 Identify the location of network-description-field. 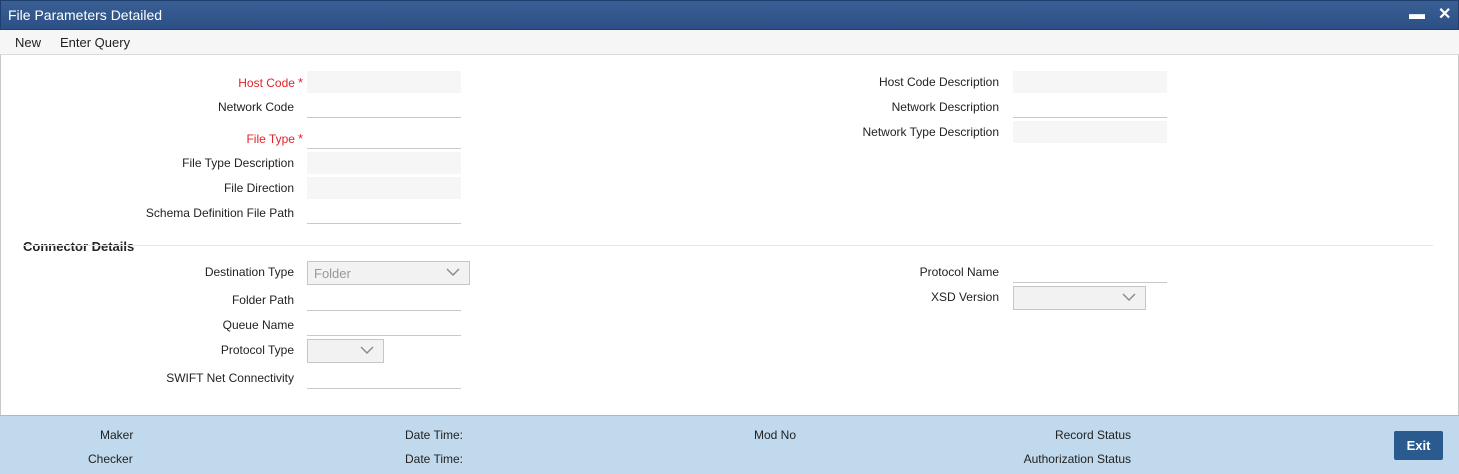
(1090, 107).